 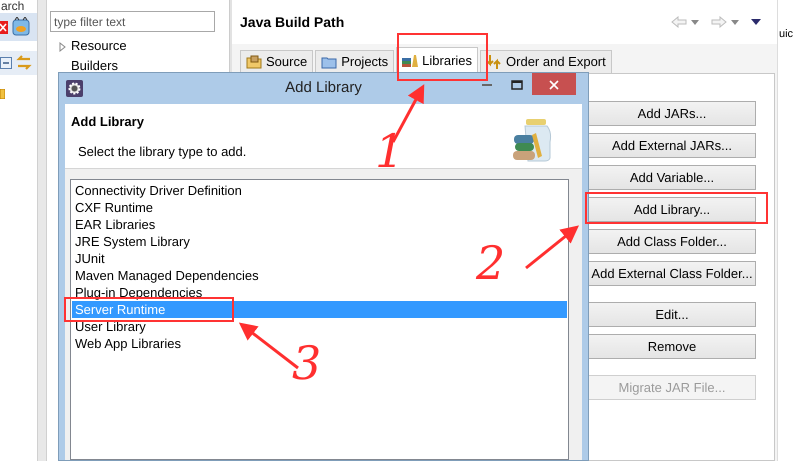 I want to click on list-item: Connectivity Driver Definition, so click(x=319, y=190).